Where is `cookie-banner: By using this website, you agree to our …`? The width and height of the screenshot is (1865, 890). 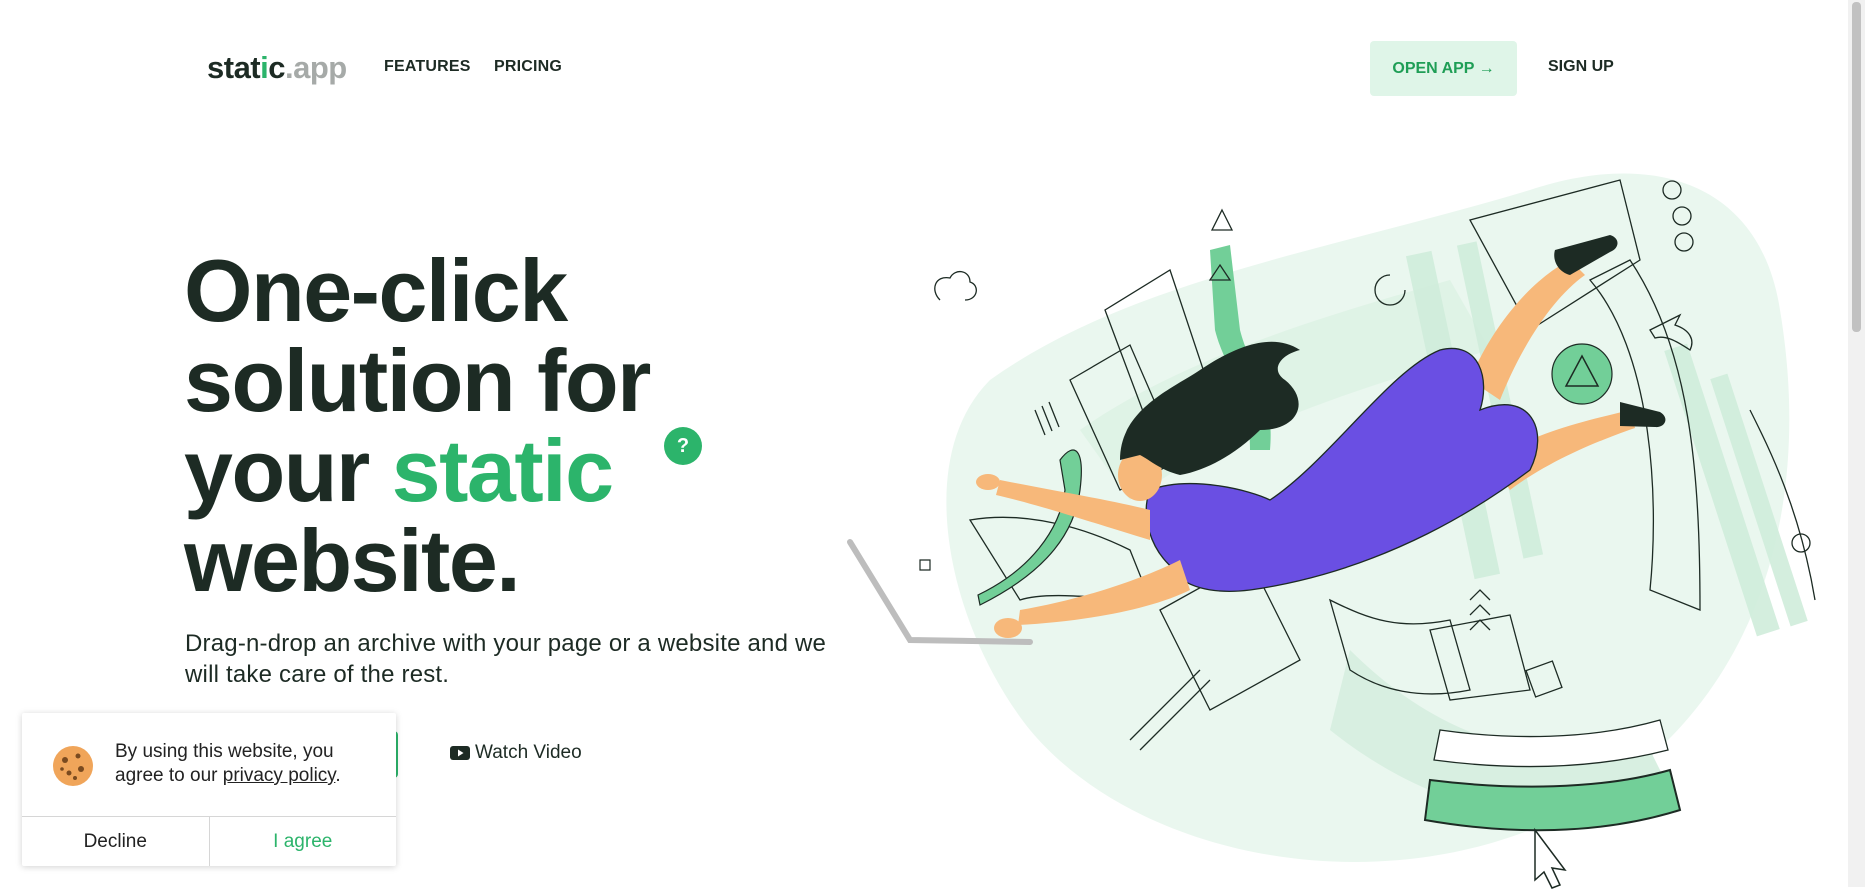
cookie-banner: By using this website, you agree to our … is located at coordinates (209, 789).